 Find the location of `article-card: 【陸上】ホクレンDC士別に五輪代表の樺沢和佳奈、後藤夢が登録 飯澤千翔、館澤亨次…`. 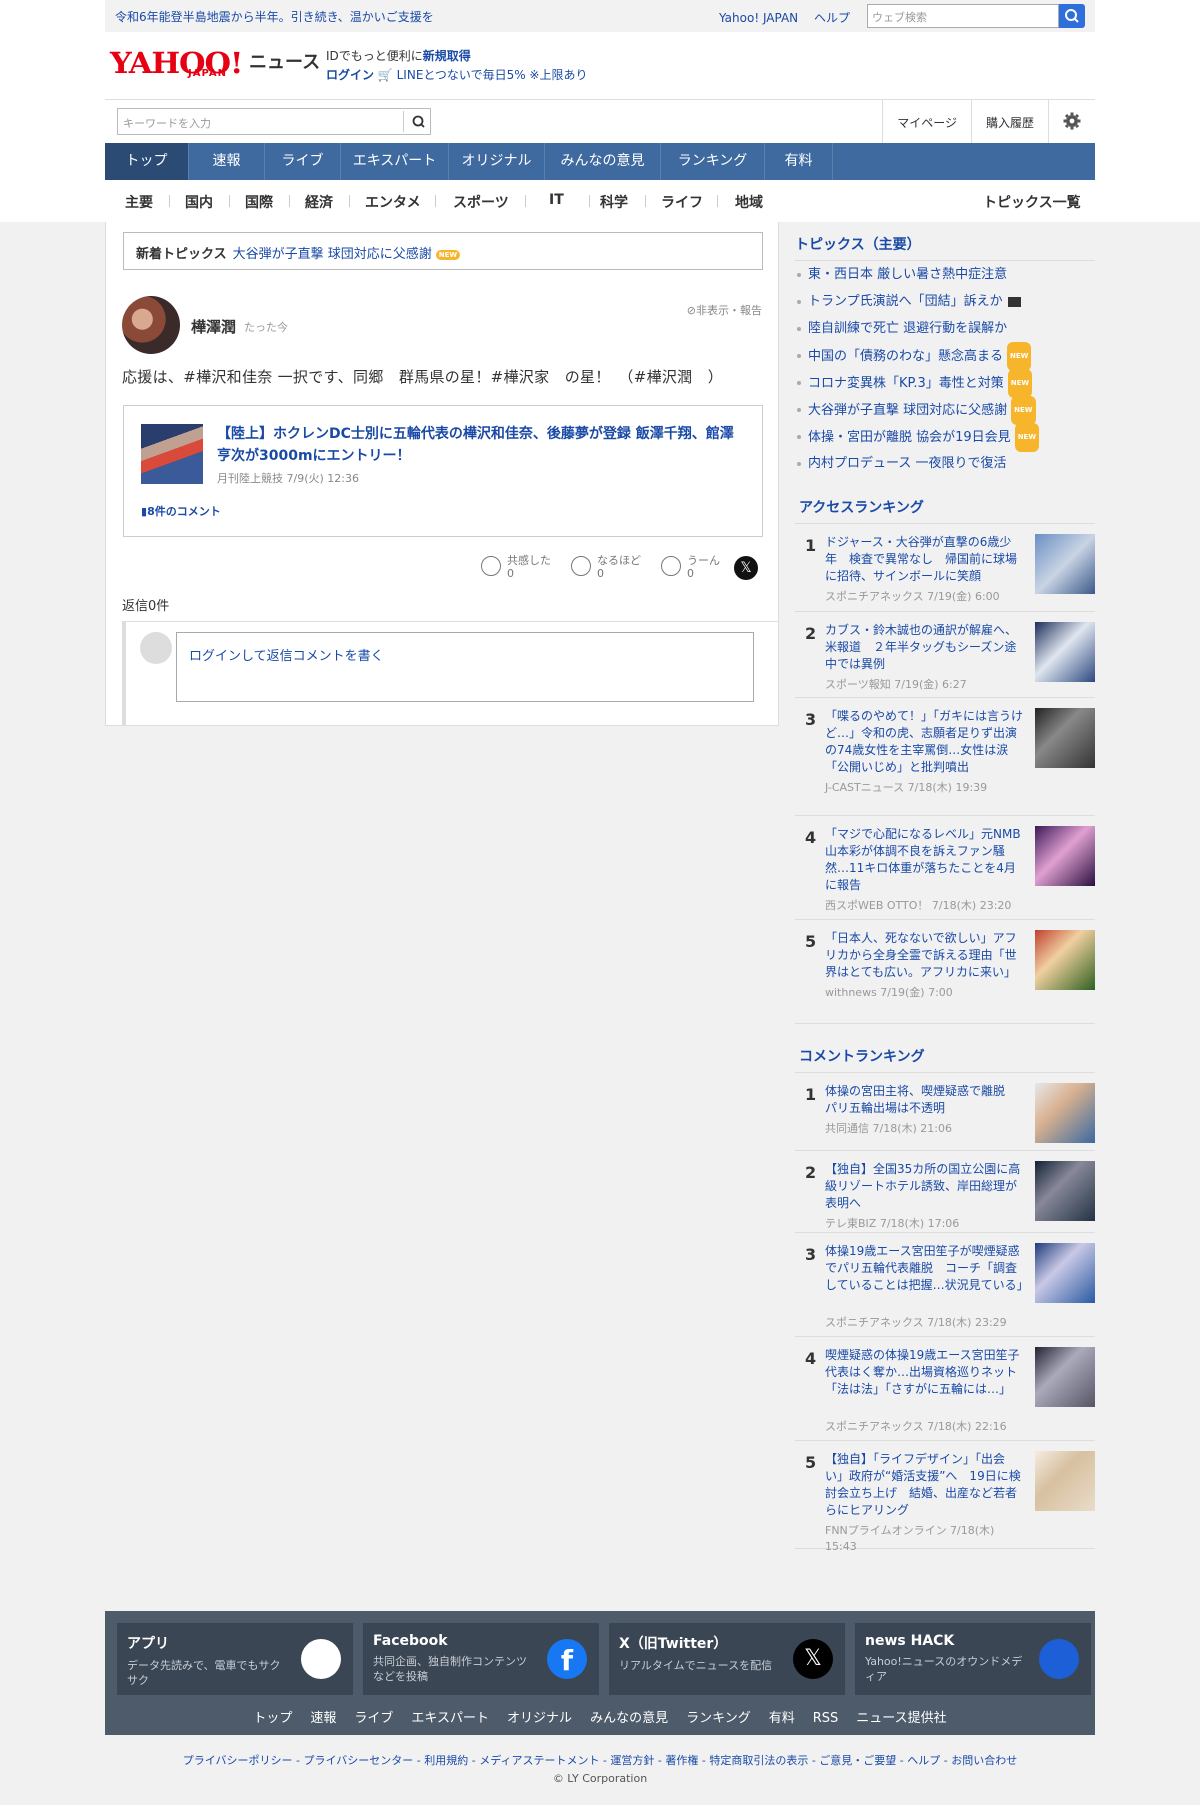

article-card: 【陸上】ホクレンDC士別に五輪代表の樺沢和佳奈、後藤夢が登録 飯澤千翔、館澤亨次… is located at coordinates (443, 471).